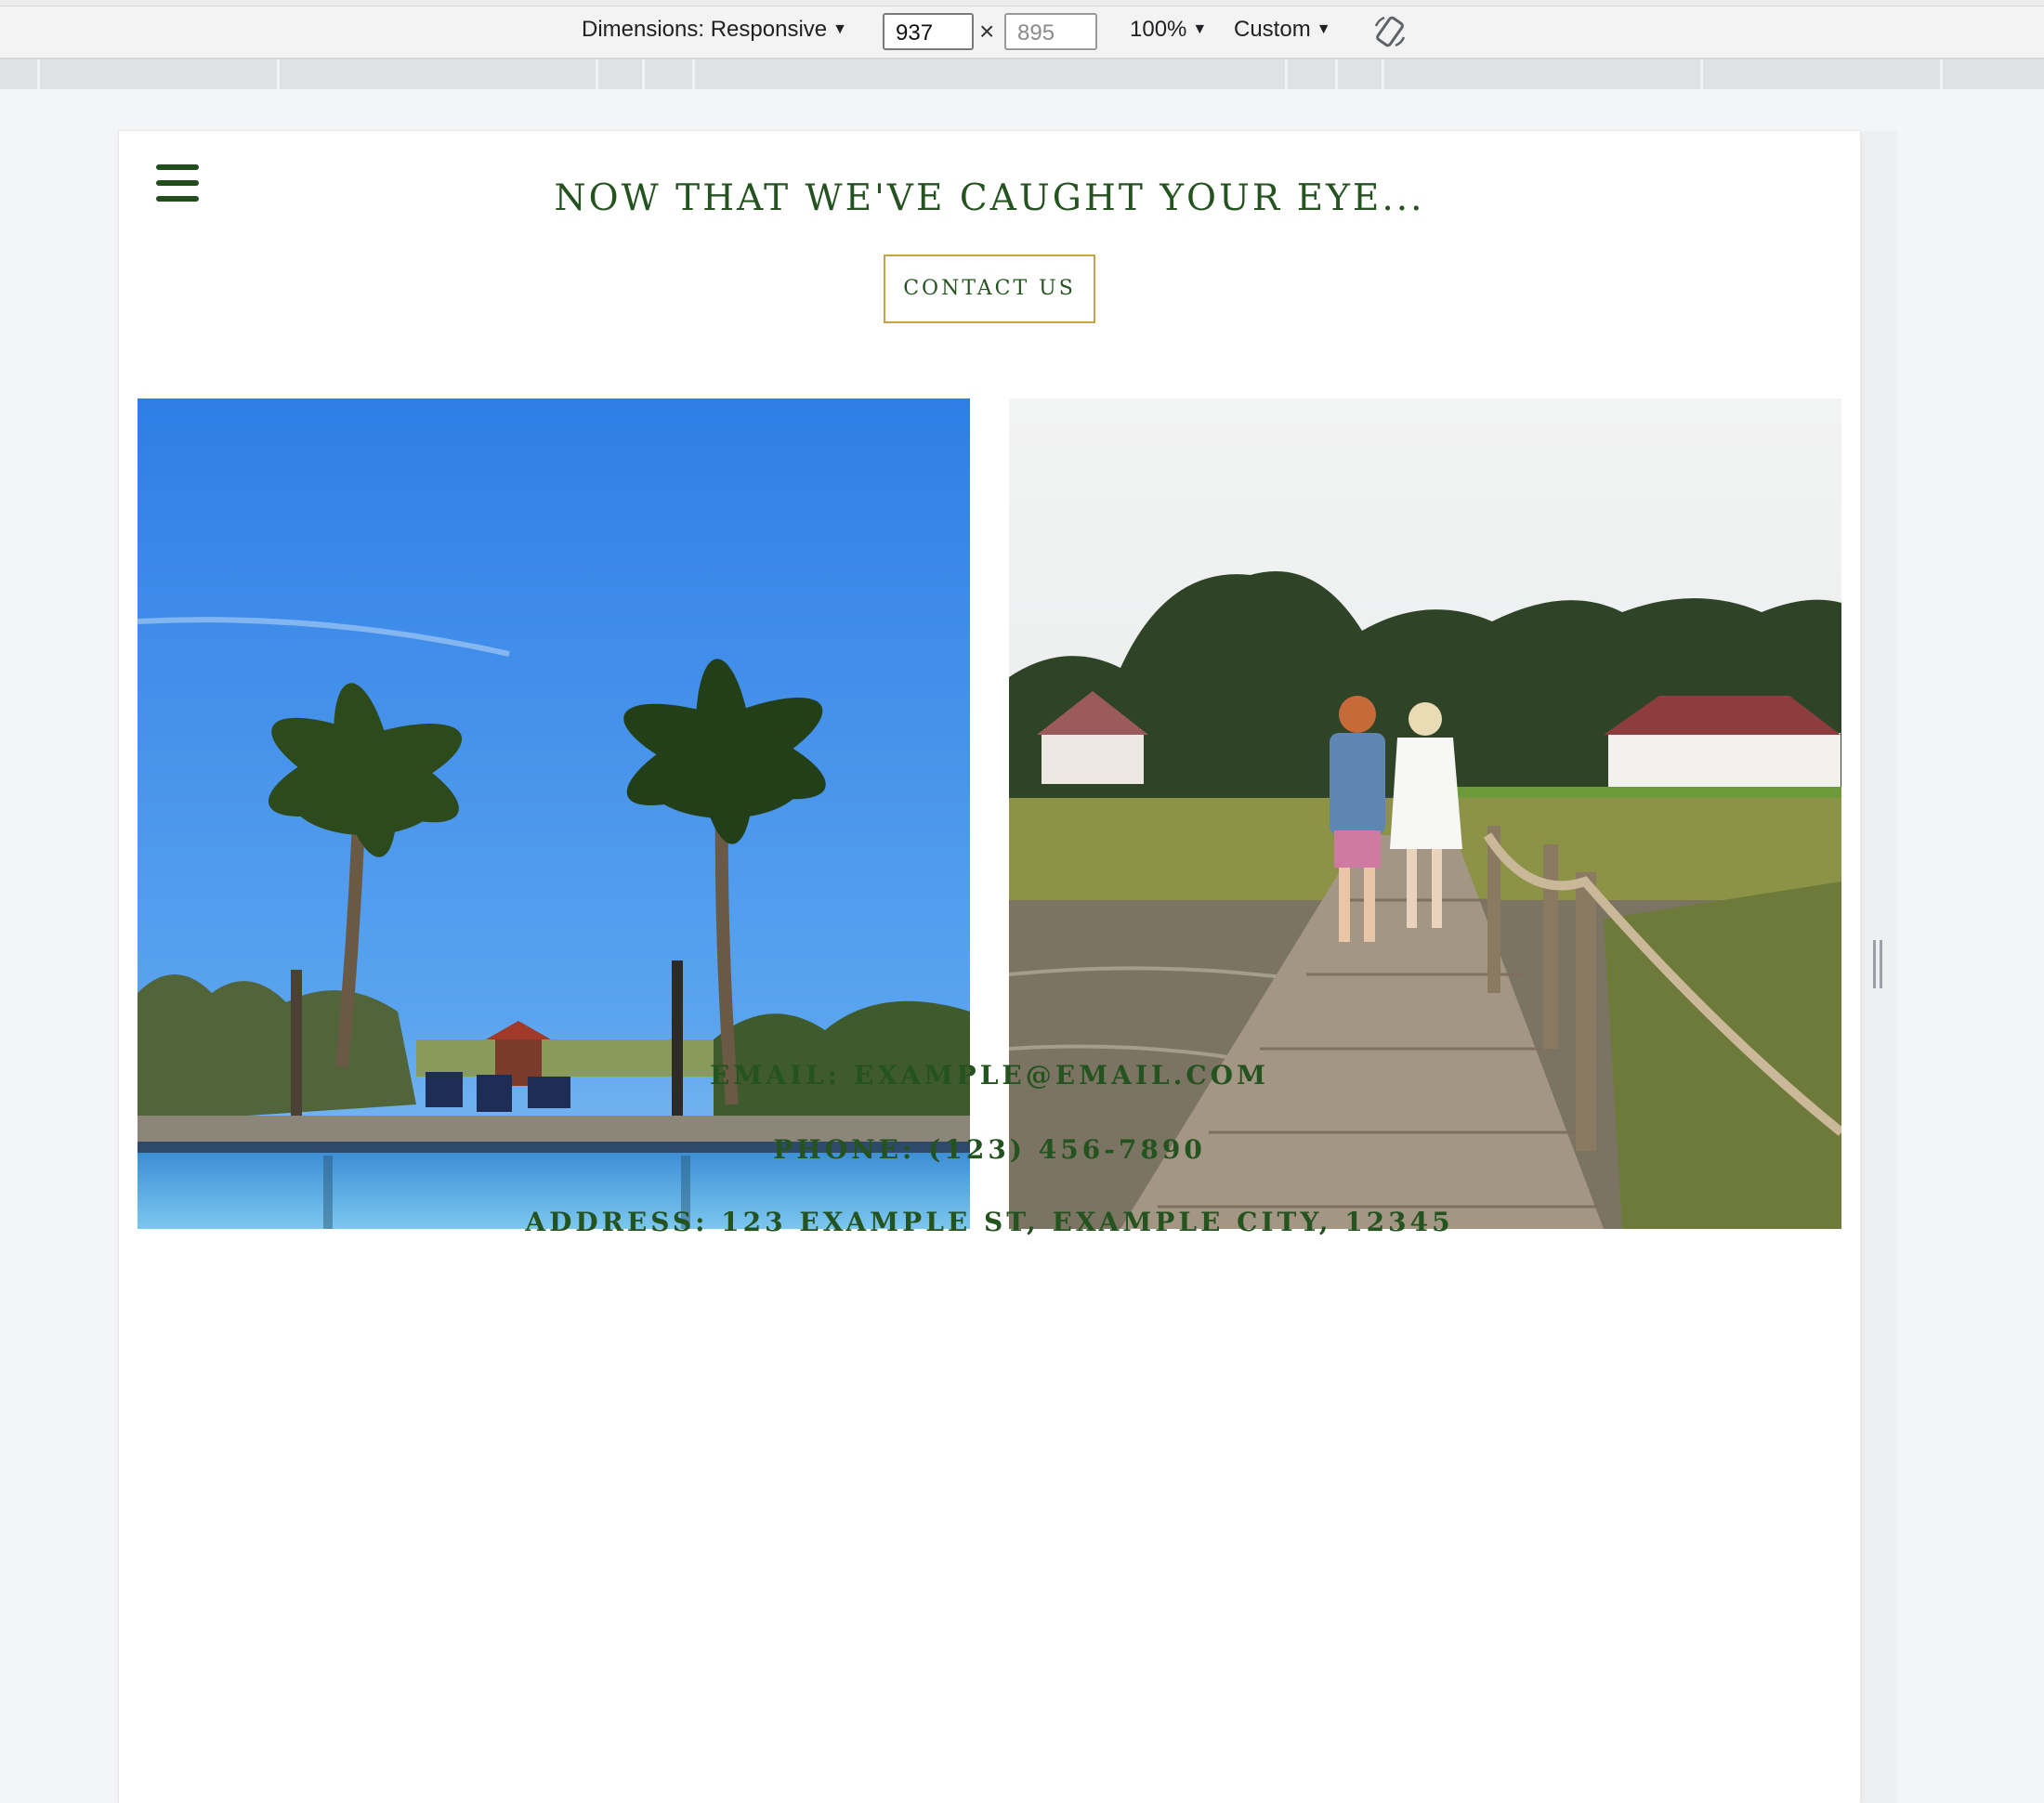 This screenshot has width=2044, height=1803. What do you see at coordinates (1022, 3) in the screenshot?
I see `toolbar-top-border` at bounding box center [1022, 3].